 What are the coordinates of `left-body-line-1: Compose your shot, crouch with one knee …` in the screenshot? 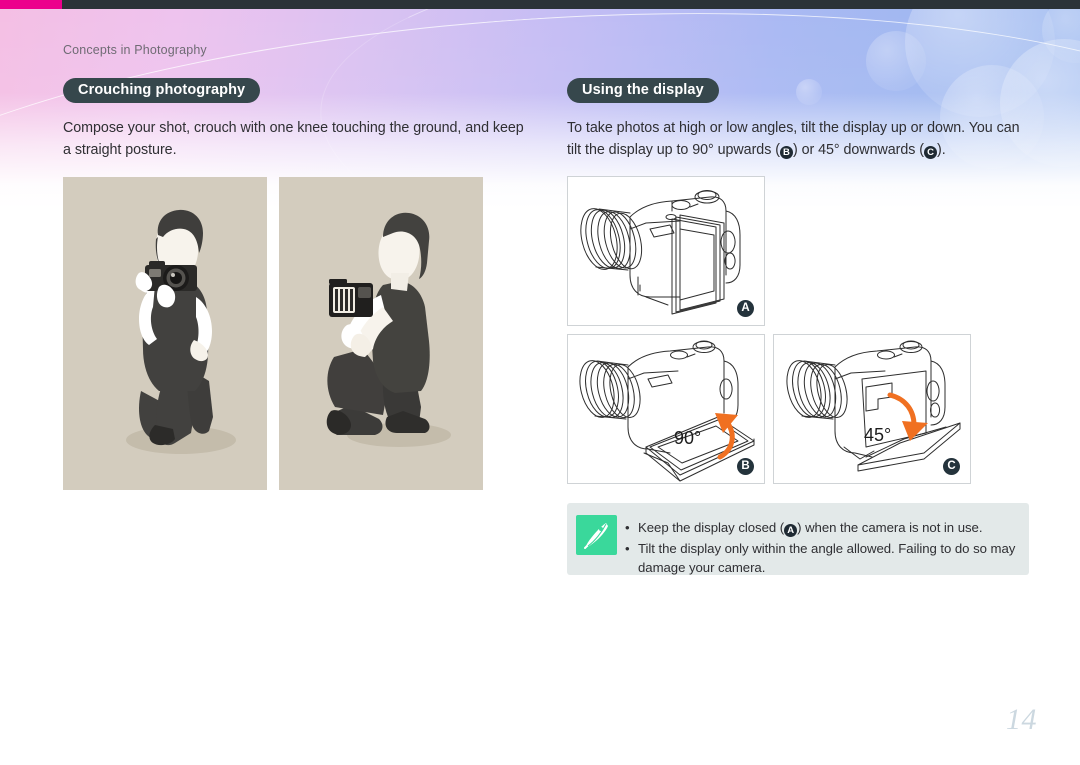 It's located at (293, 128).